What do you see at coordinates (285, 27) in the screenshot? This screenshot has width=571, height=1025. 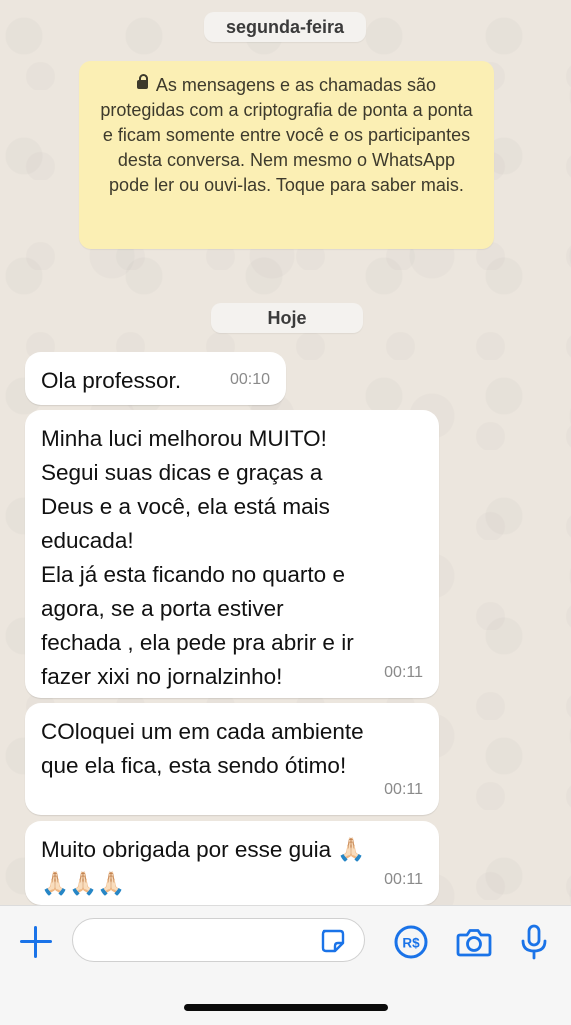 I see `date-separator-monday: segunda-feira` at bounding box center [285, 27].